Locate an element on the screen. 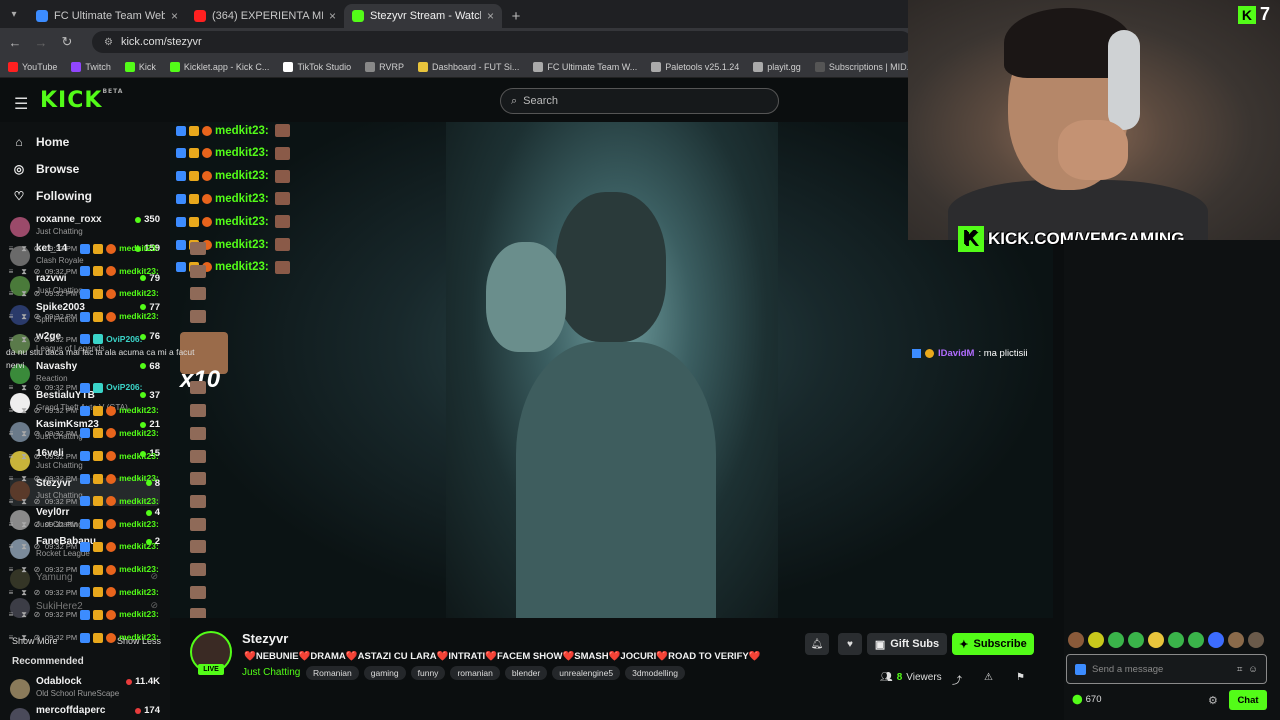 The height and width of the screenshot is (720, 1280). subscribe-button: ✦ Subscribe is located at coordinates (993, 644).